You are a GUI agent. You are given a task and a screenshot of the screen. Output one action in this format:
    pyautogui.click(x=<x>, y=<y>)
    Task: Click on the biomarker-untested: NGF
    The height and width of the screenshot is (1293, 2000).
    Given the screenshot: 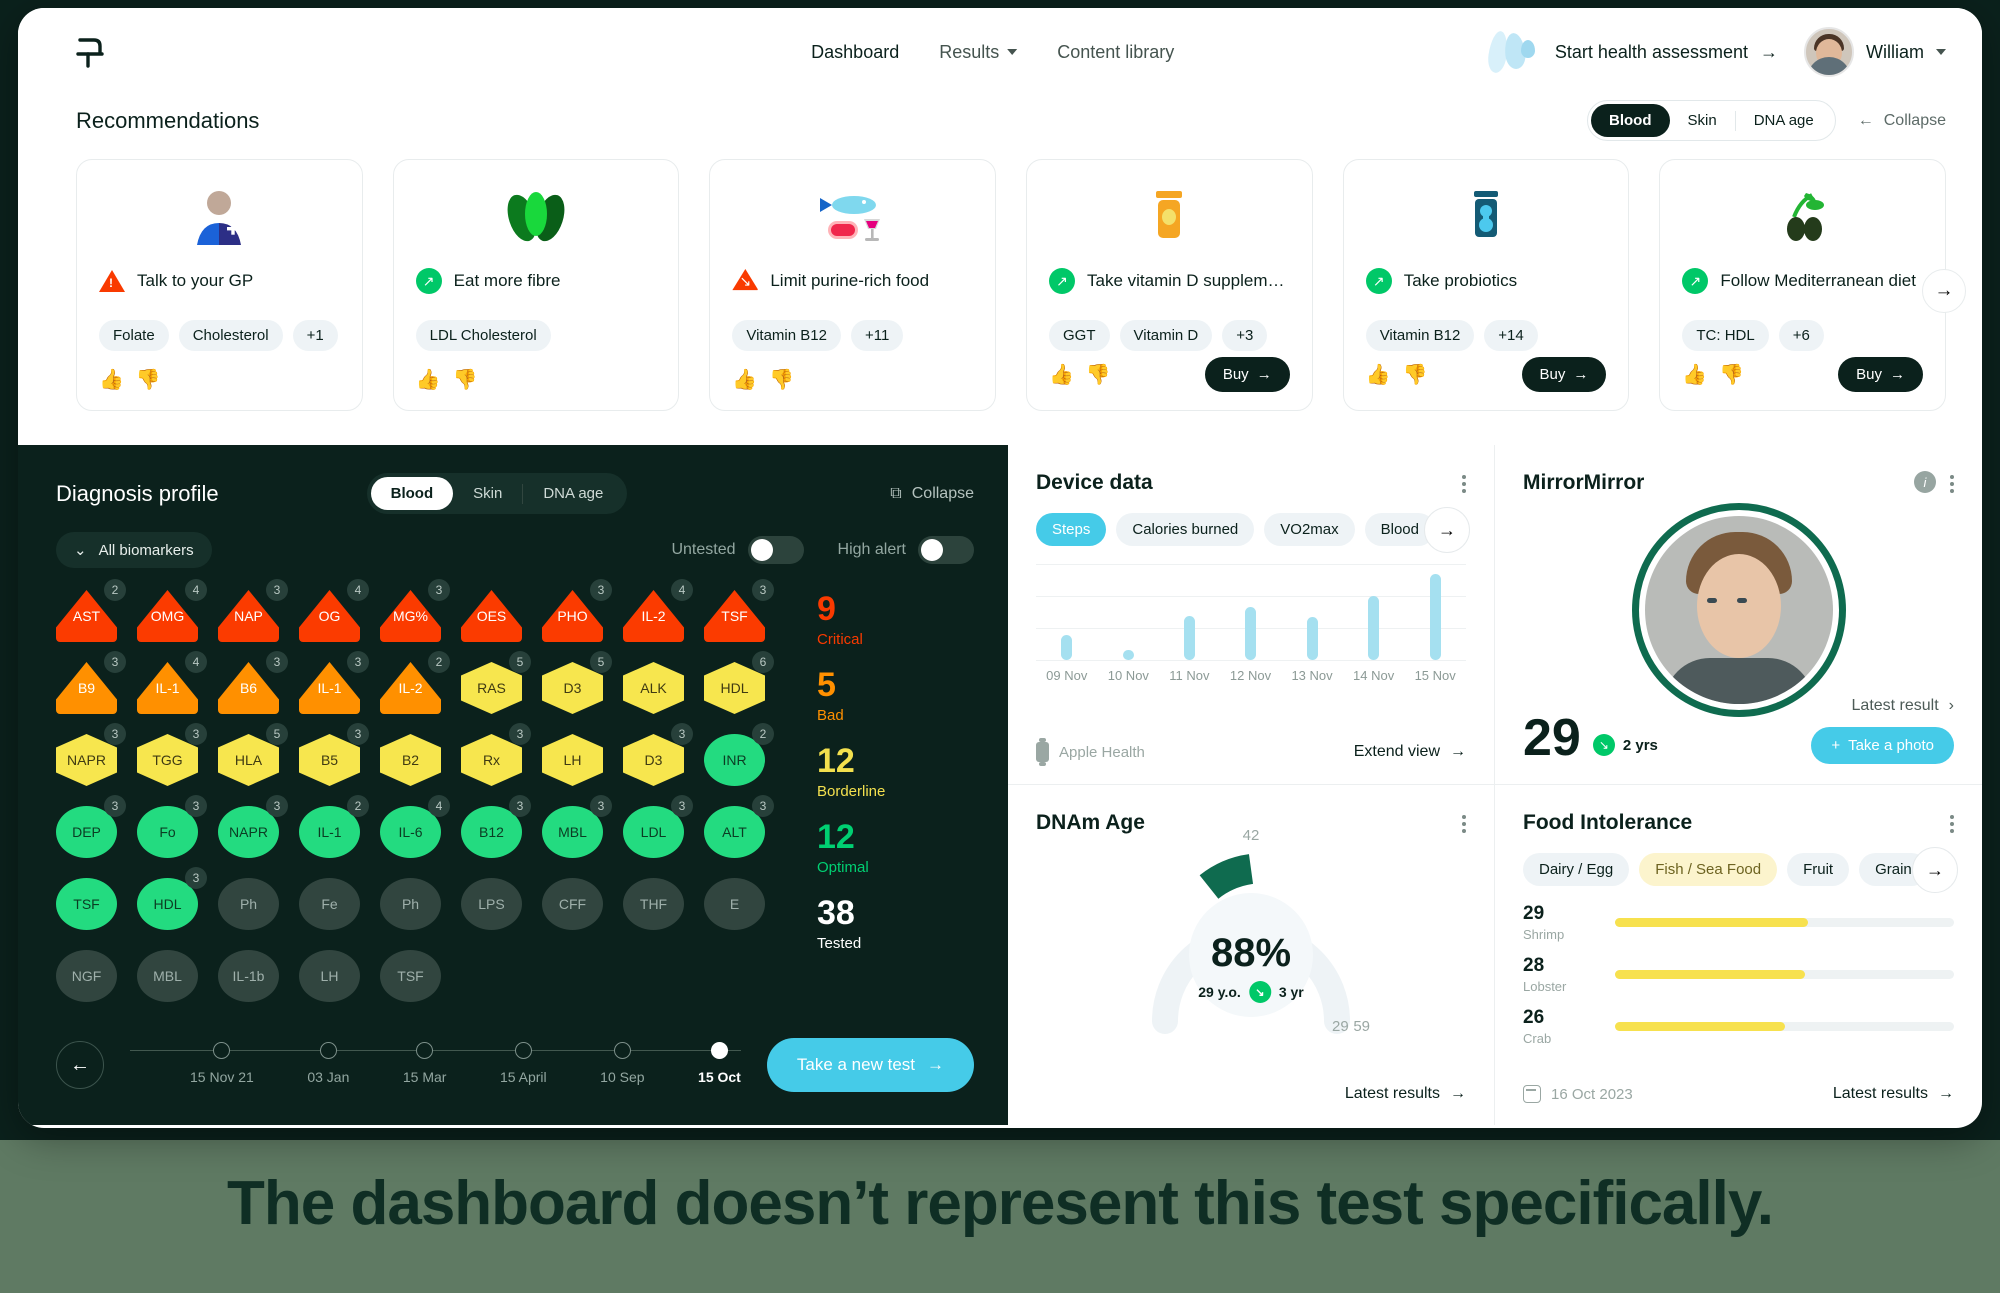 What is the action you would take?
    pyautogui.click(x=86, y=976)
    